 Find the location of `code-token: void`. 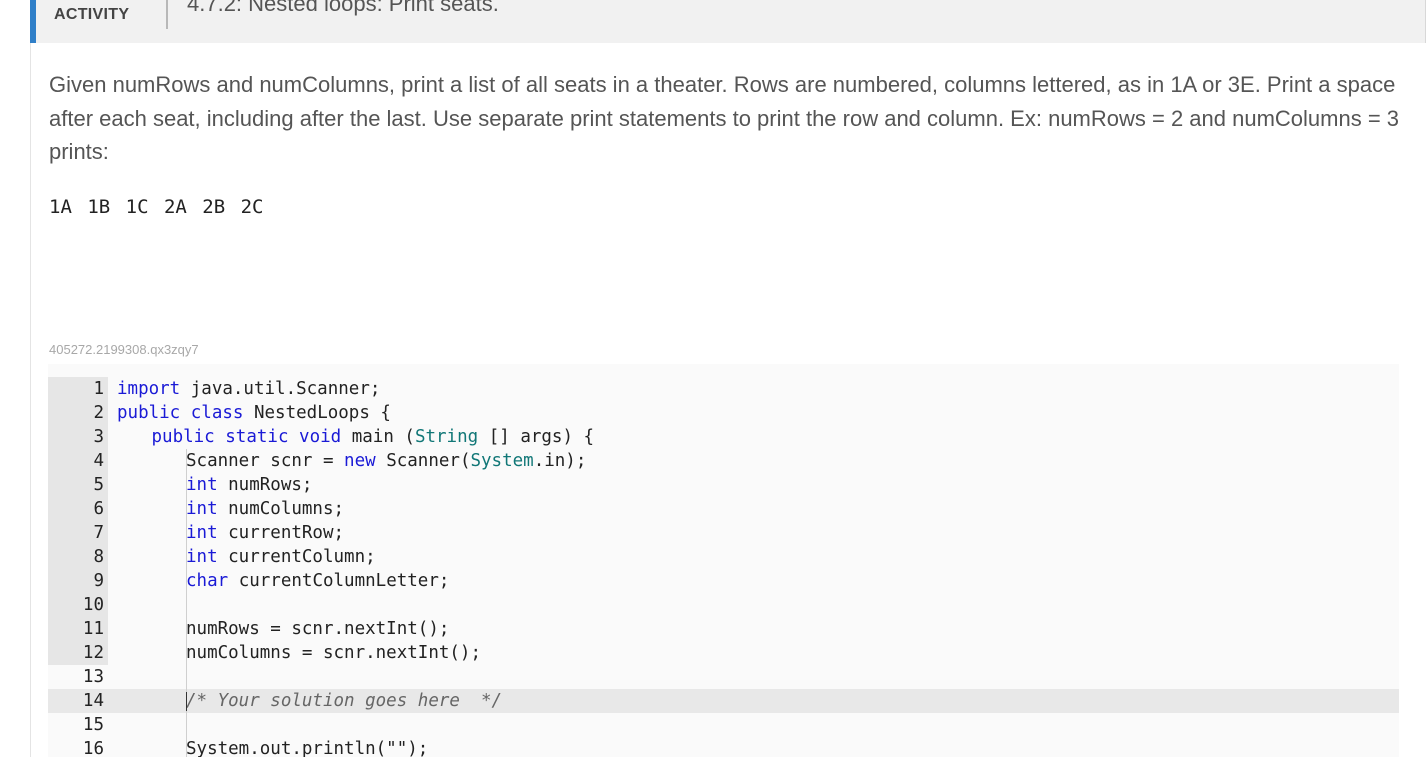

code-token: void is located at coordinates (320, 437).